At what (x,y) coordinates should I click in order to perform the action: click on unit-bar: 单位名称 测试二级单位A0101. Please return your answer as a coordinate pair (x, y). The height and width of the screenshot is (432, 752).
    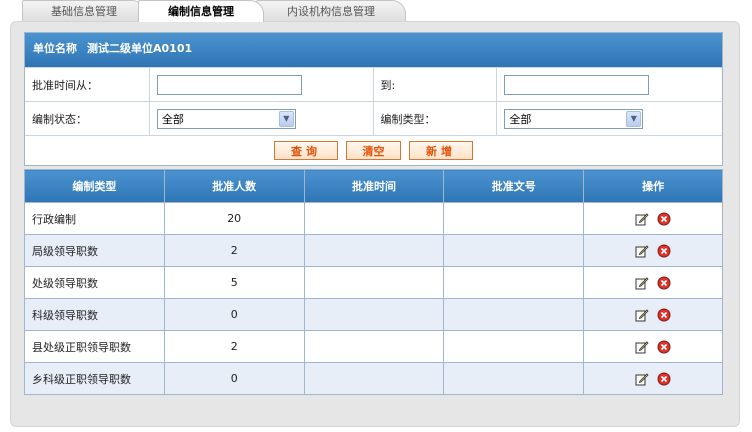
    Looking at the image, I should click on (373, 50).